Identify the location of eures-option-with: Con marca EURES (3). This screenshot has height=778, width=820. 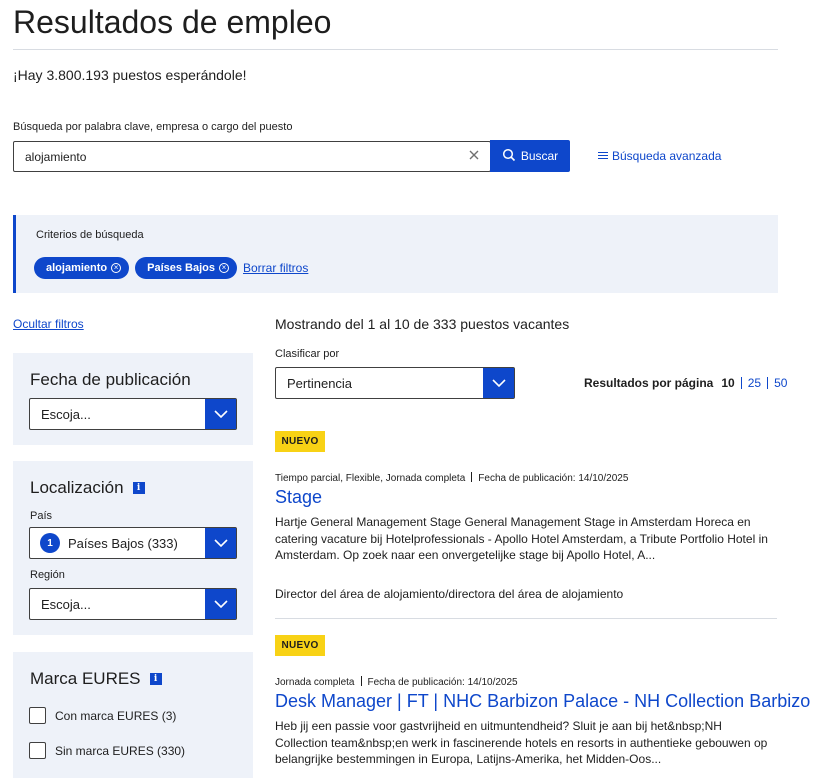
(102, 715).